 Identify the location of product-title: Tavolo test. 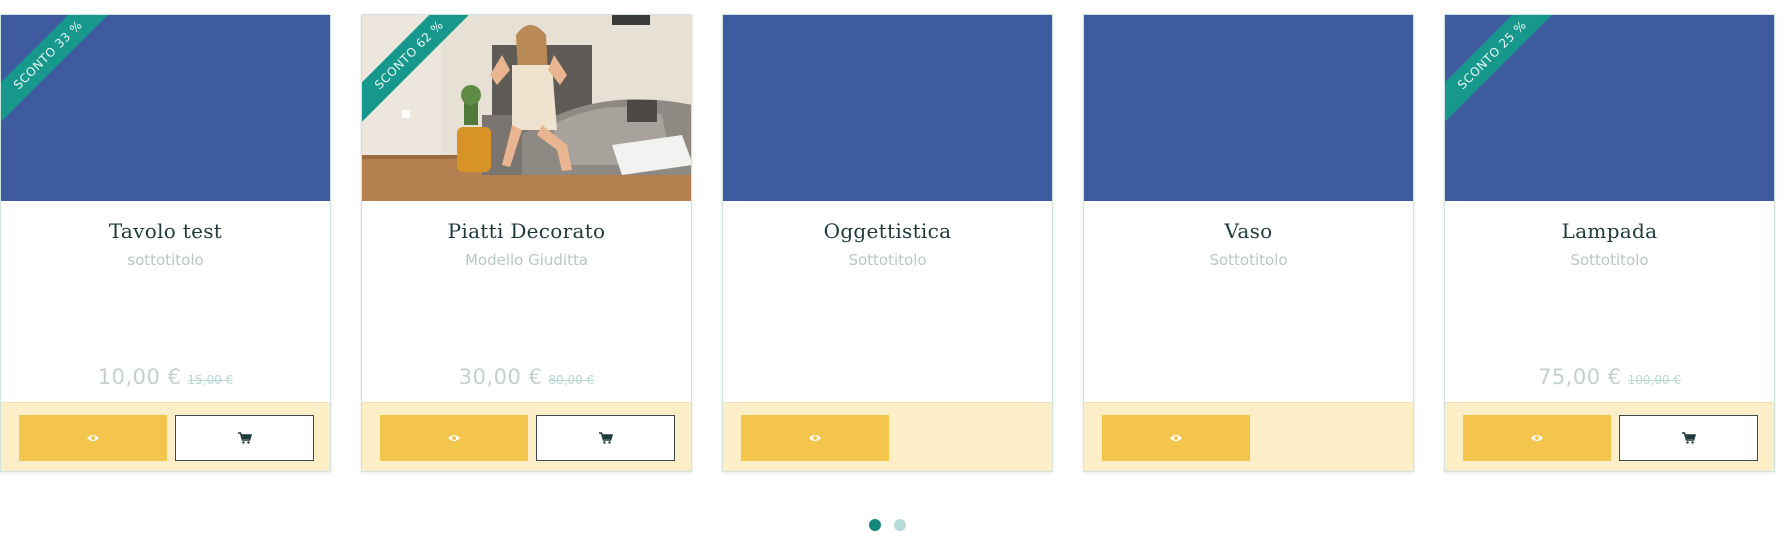
(165, 231).